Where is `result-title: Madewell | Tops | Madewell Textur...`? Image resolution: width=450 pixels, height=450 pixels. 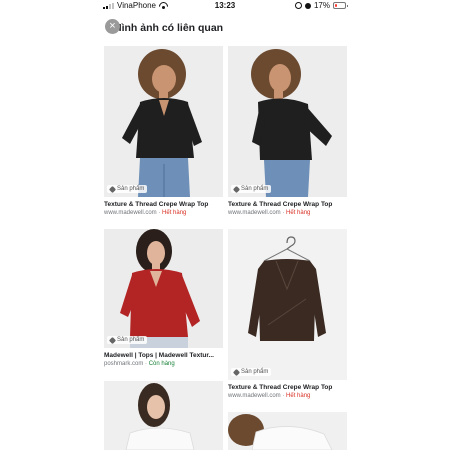 result-title: Madewell | Tops | Madewell Textur... is located at coordinates (163, 355).